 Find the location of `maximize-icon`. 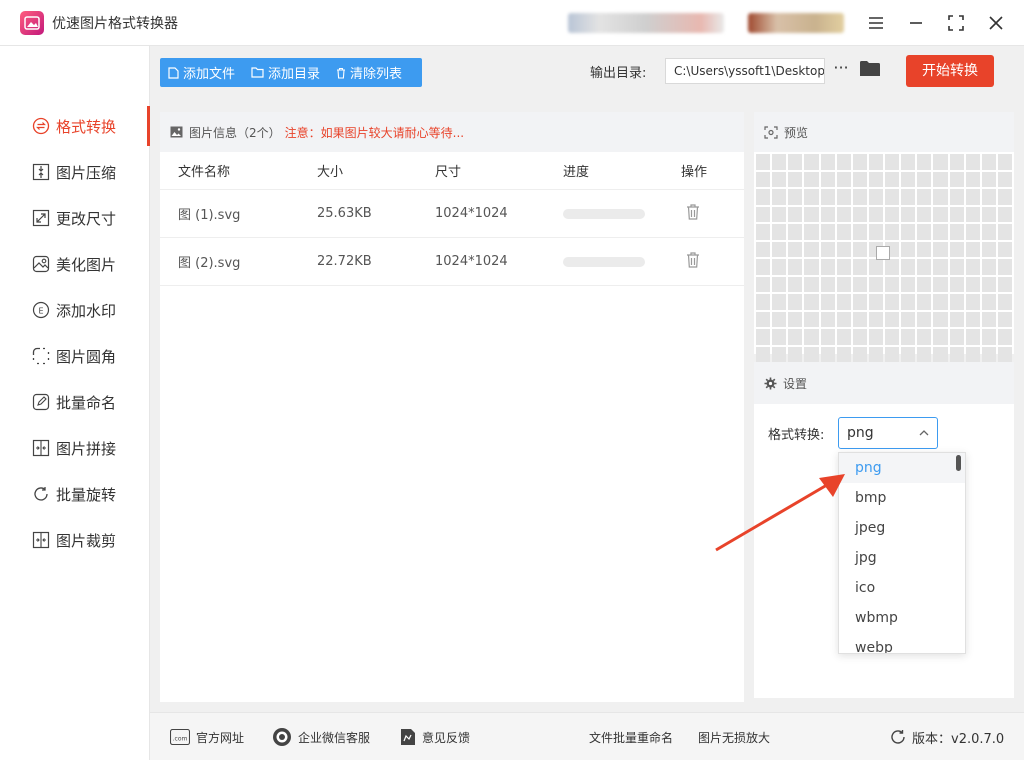

maximize-icon is located at coordinates (956, 23).